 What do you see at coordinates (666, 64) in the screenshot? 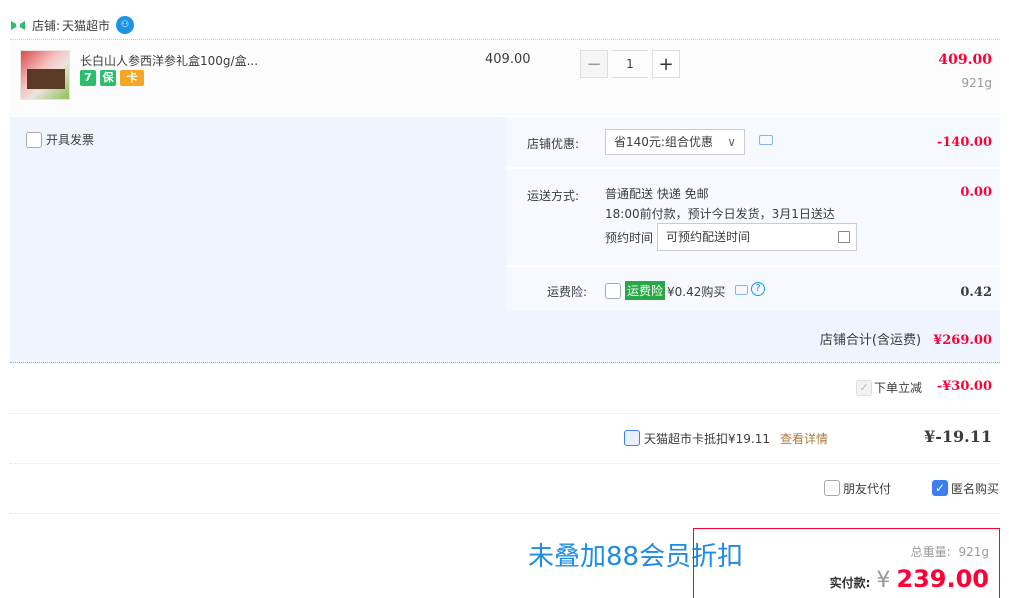
I see `increase-button: +` at bounding box center [666, 64].